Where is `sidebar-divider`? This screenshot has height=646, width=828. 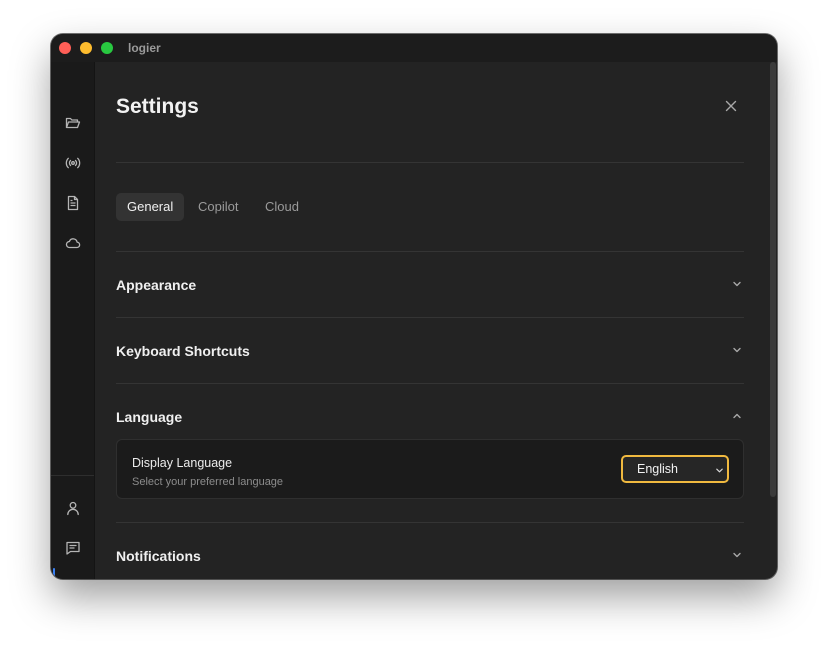 sidebar-divider is located at coordinates (72, 475).